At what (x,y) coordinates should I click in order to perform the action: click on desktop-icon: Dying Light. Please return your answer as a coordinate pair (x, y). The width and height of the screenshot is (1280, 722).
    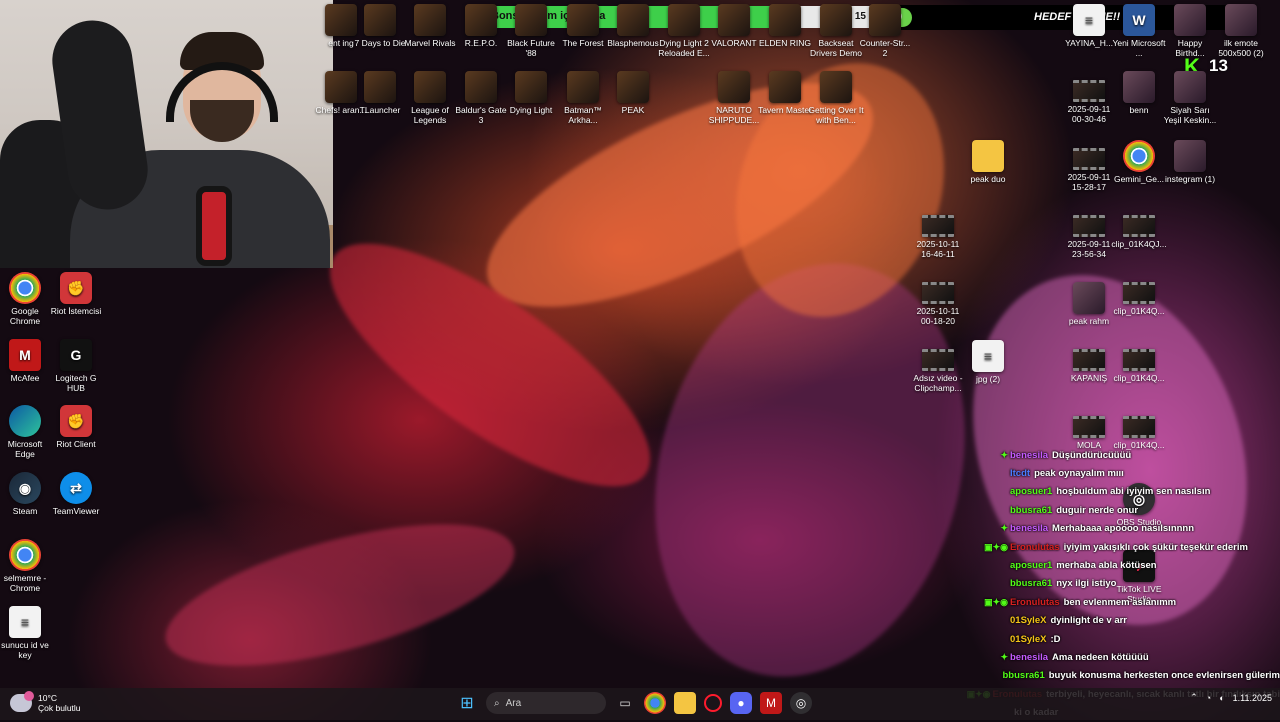
    Looking at the image, I should click on (531, 93).